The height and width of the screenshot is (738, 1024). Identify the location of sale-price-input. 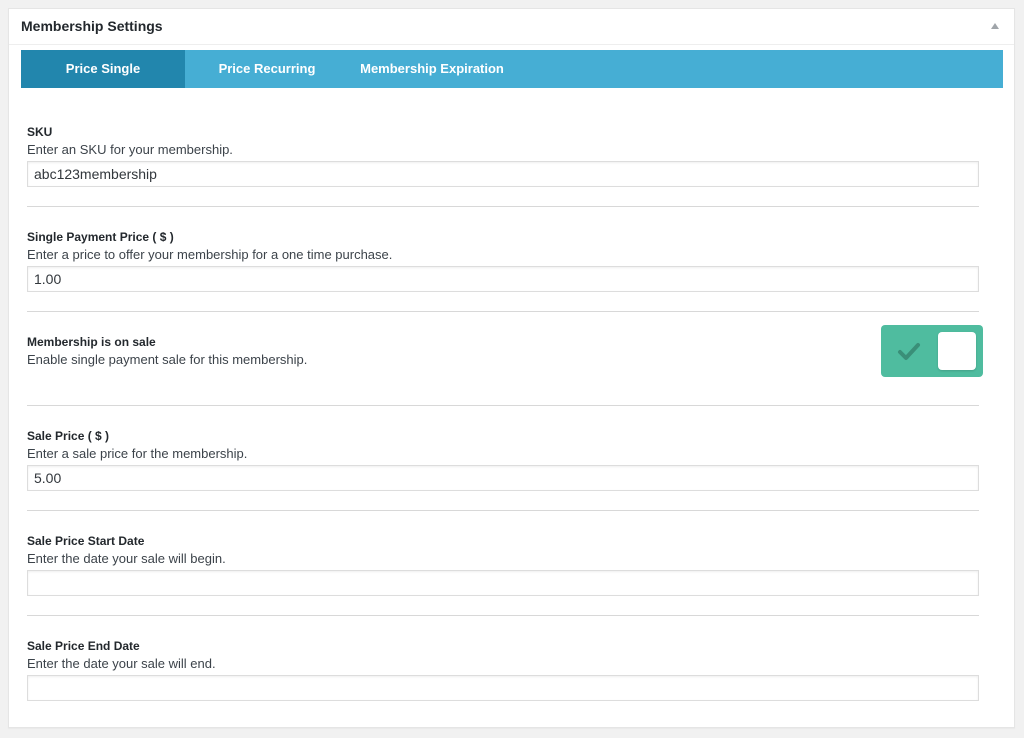
(503, 478).